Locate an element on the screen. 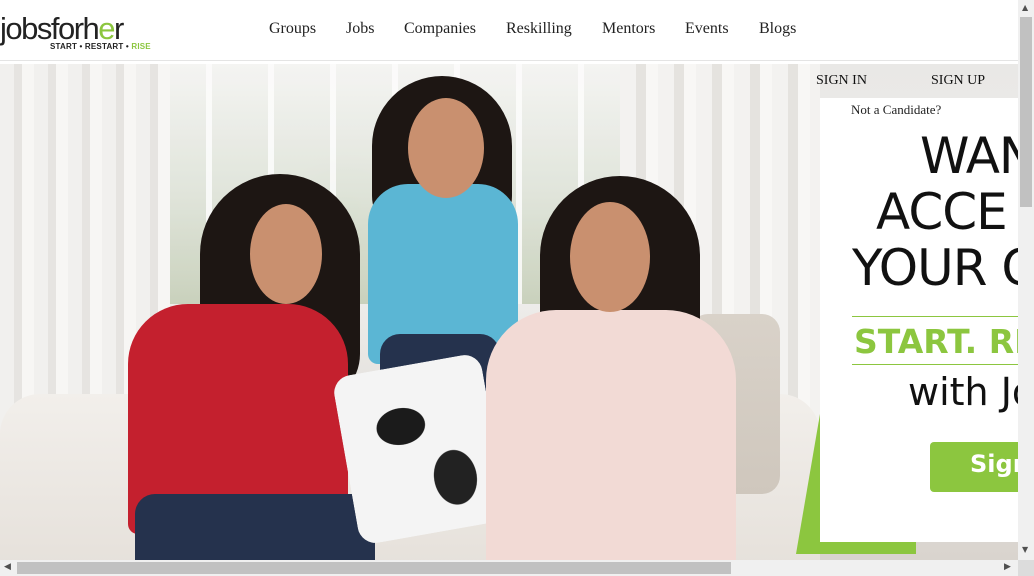 This screenshot has width=1034, height=576. logo-tagline-rise: RISE is located at coordinates (141, 46).